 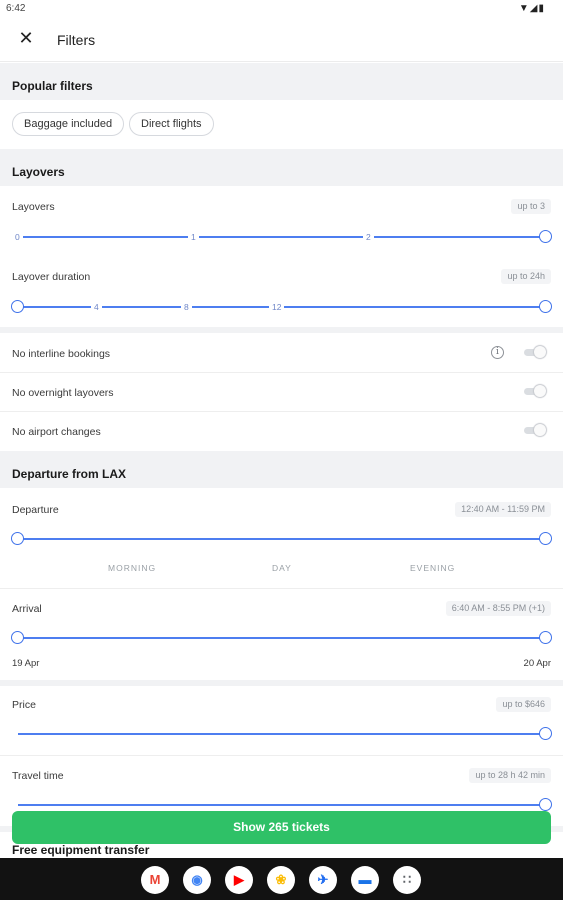 I want to click on price-label: Price, so click(x=24, y=705).